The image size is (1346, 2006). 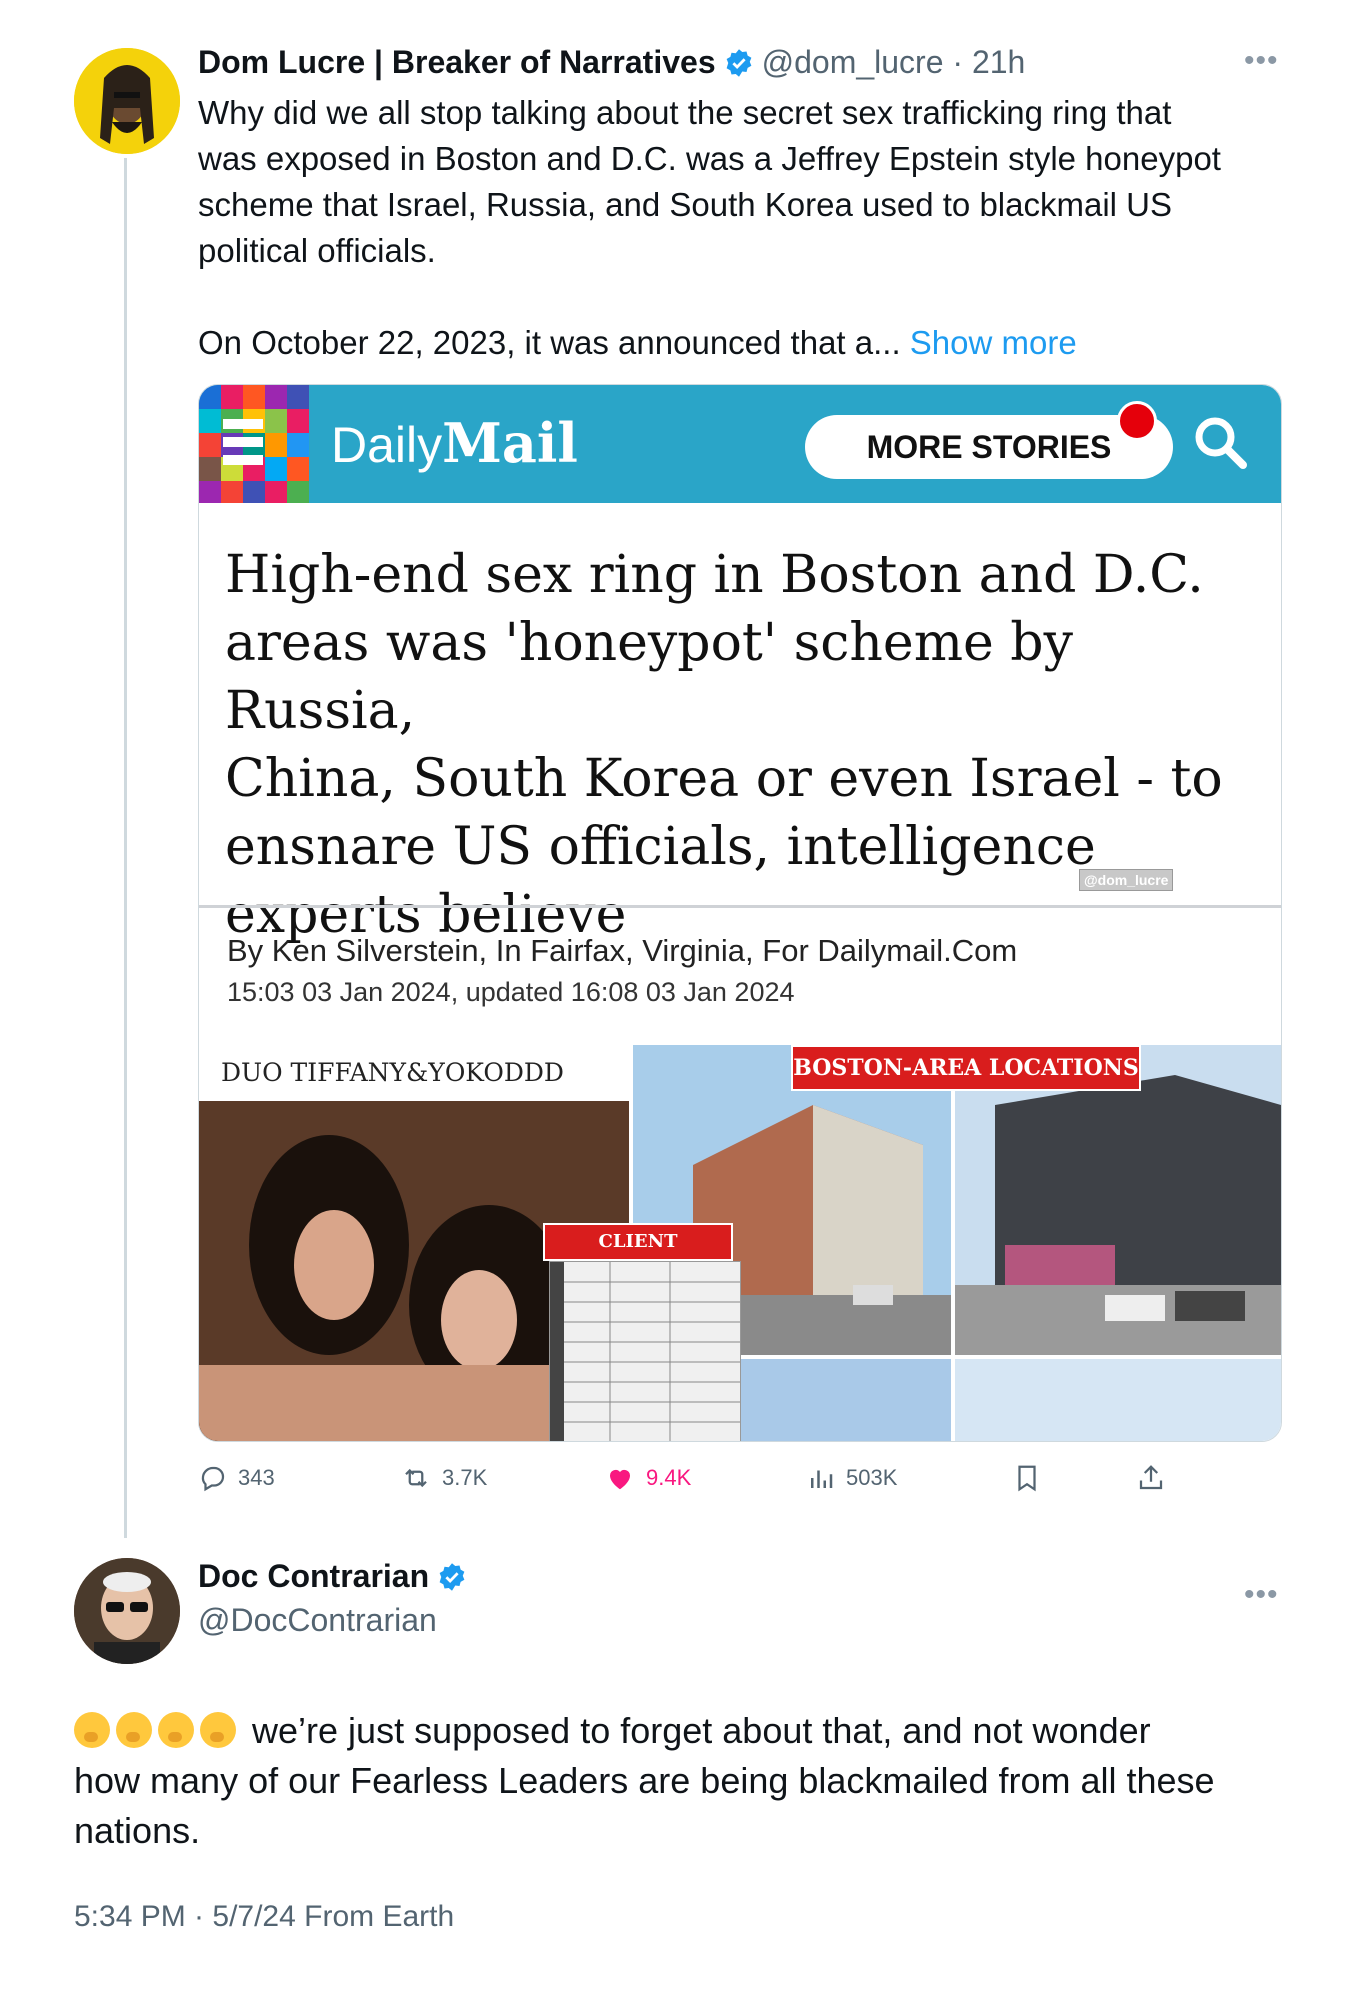 What do you see at coordinates (254, 444) in the screenshot?
I see `dailymail-color-grid-icon` at bounding box center [254, 444].